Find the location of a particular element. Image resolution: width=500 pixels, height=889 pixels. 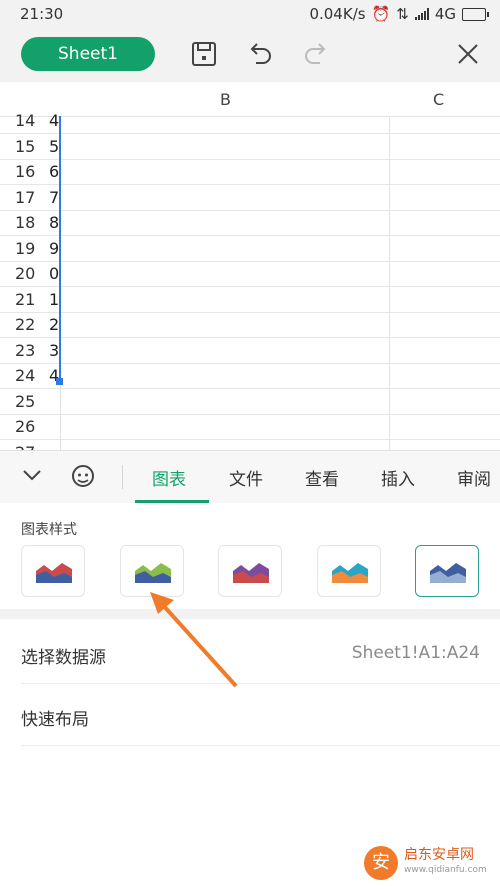

network-speed: 0.04K/s is located at coordinates (337, 14).